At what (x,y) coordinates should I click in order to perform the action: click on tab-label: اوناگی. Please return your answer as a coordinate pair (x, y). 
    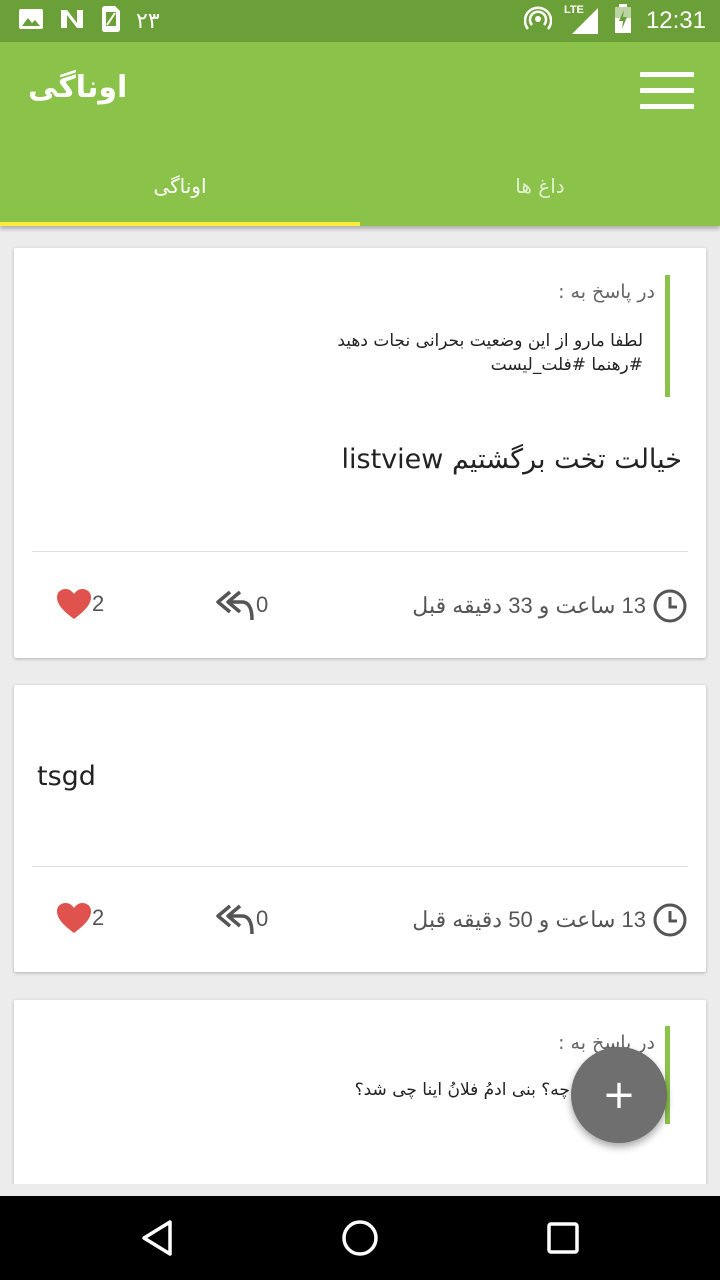
    Looking at the image, I should click on (180, 186).